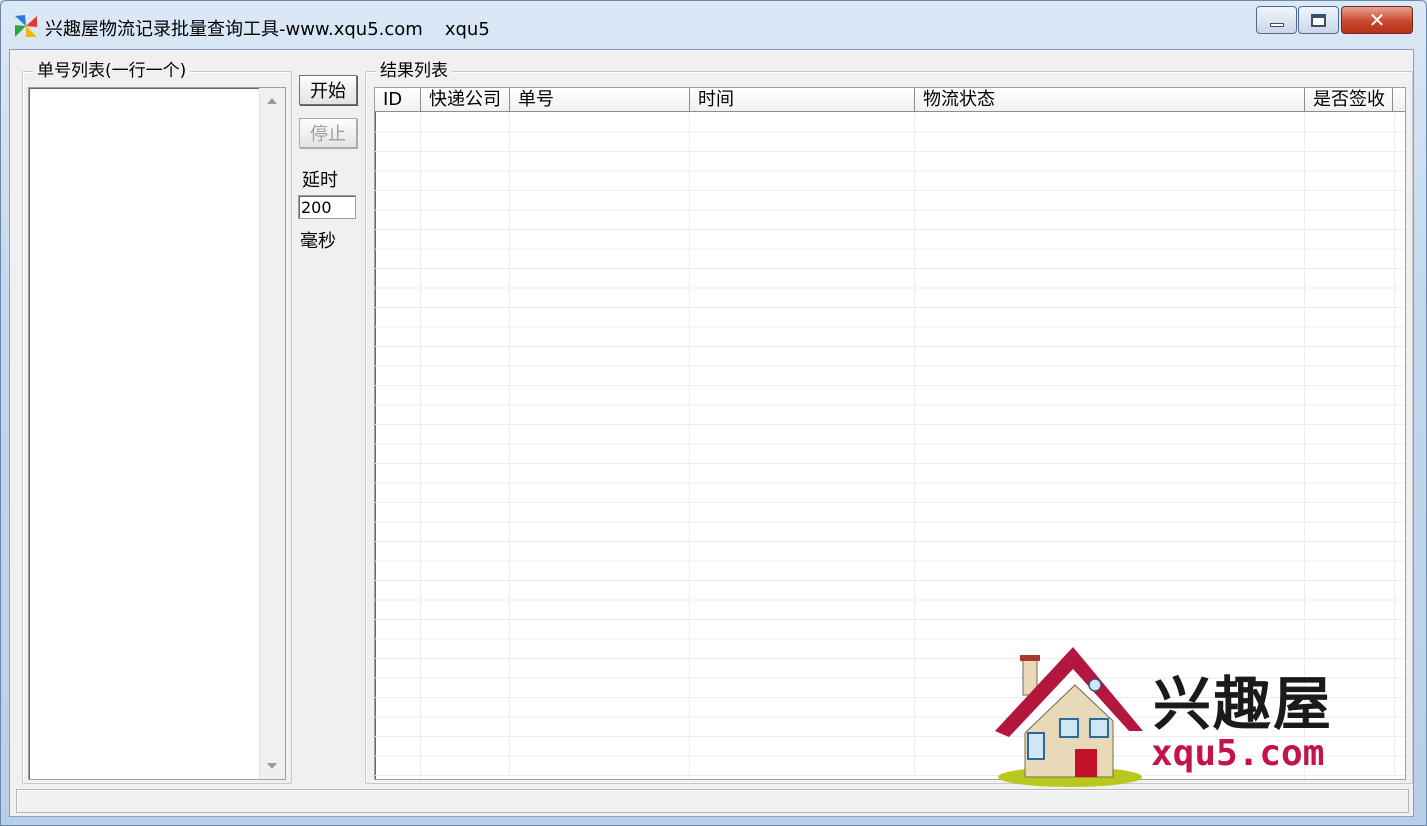 Image resolution: width=1427 pixels, height=826 pixels. Describe the element at coordinates (414, 71) in the screenshot. I see `result-list-label: 结果列表` at that location.